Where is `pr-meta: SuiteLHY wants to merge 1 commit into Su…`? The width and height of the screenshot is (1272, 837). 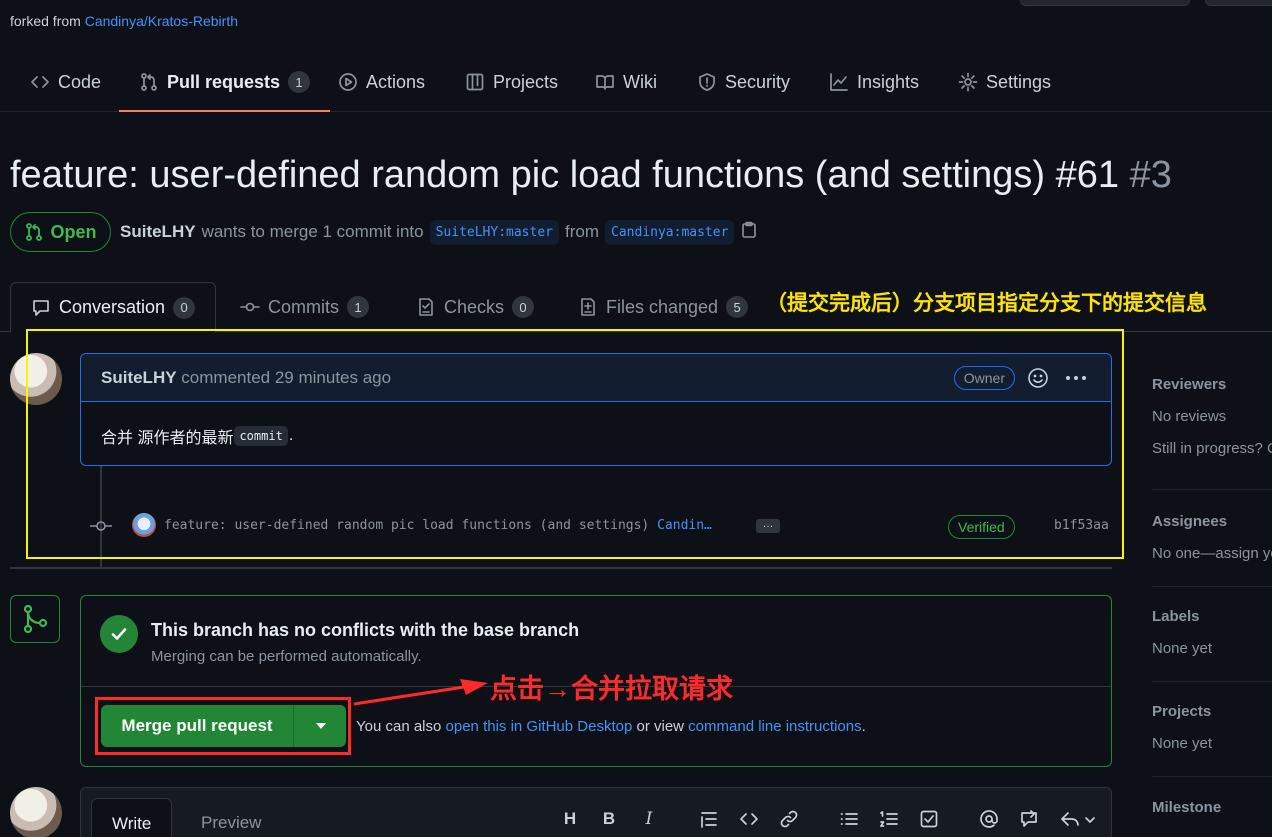
pr-meta: SuiteLHY wants to merge 1 commit into Su… is located at coordinates (439, 232).